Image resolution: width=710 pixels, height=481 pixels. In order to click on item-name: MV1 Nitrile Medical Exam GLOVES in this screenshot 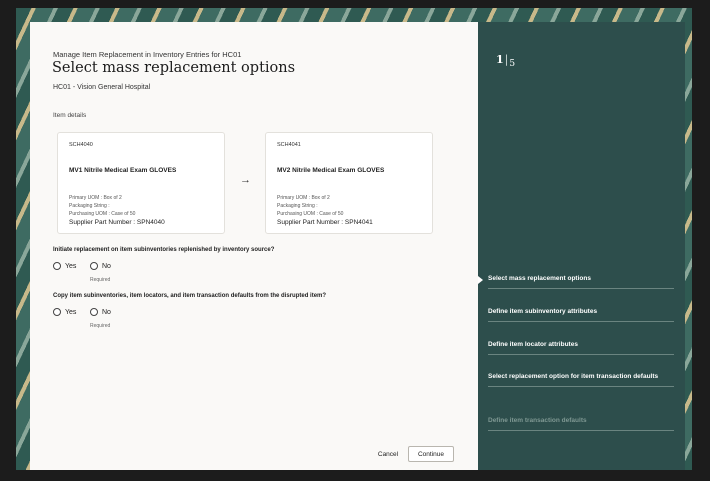, I will do `click(123, 170)`.